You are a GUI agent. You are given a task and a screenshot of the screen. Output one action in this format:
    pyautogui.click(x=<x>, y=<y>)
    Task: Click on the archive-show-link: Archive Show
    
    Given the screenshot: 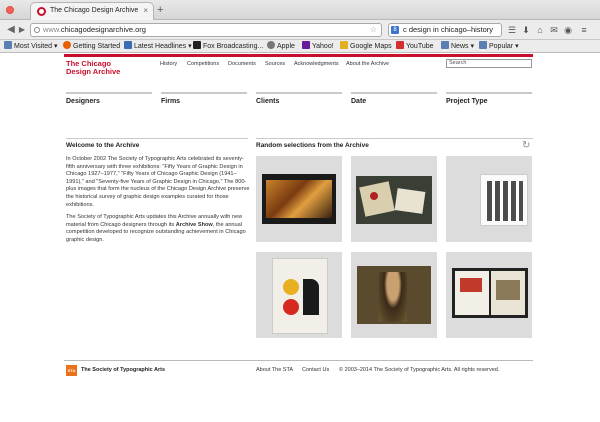 What is the action you would take?
    pyautogui.click(x=194, y=225)
    